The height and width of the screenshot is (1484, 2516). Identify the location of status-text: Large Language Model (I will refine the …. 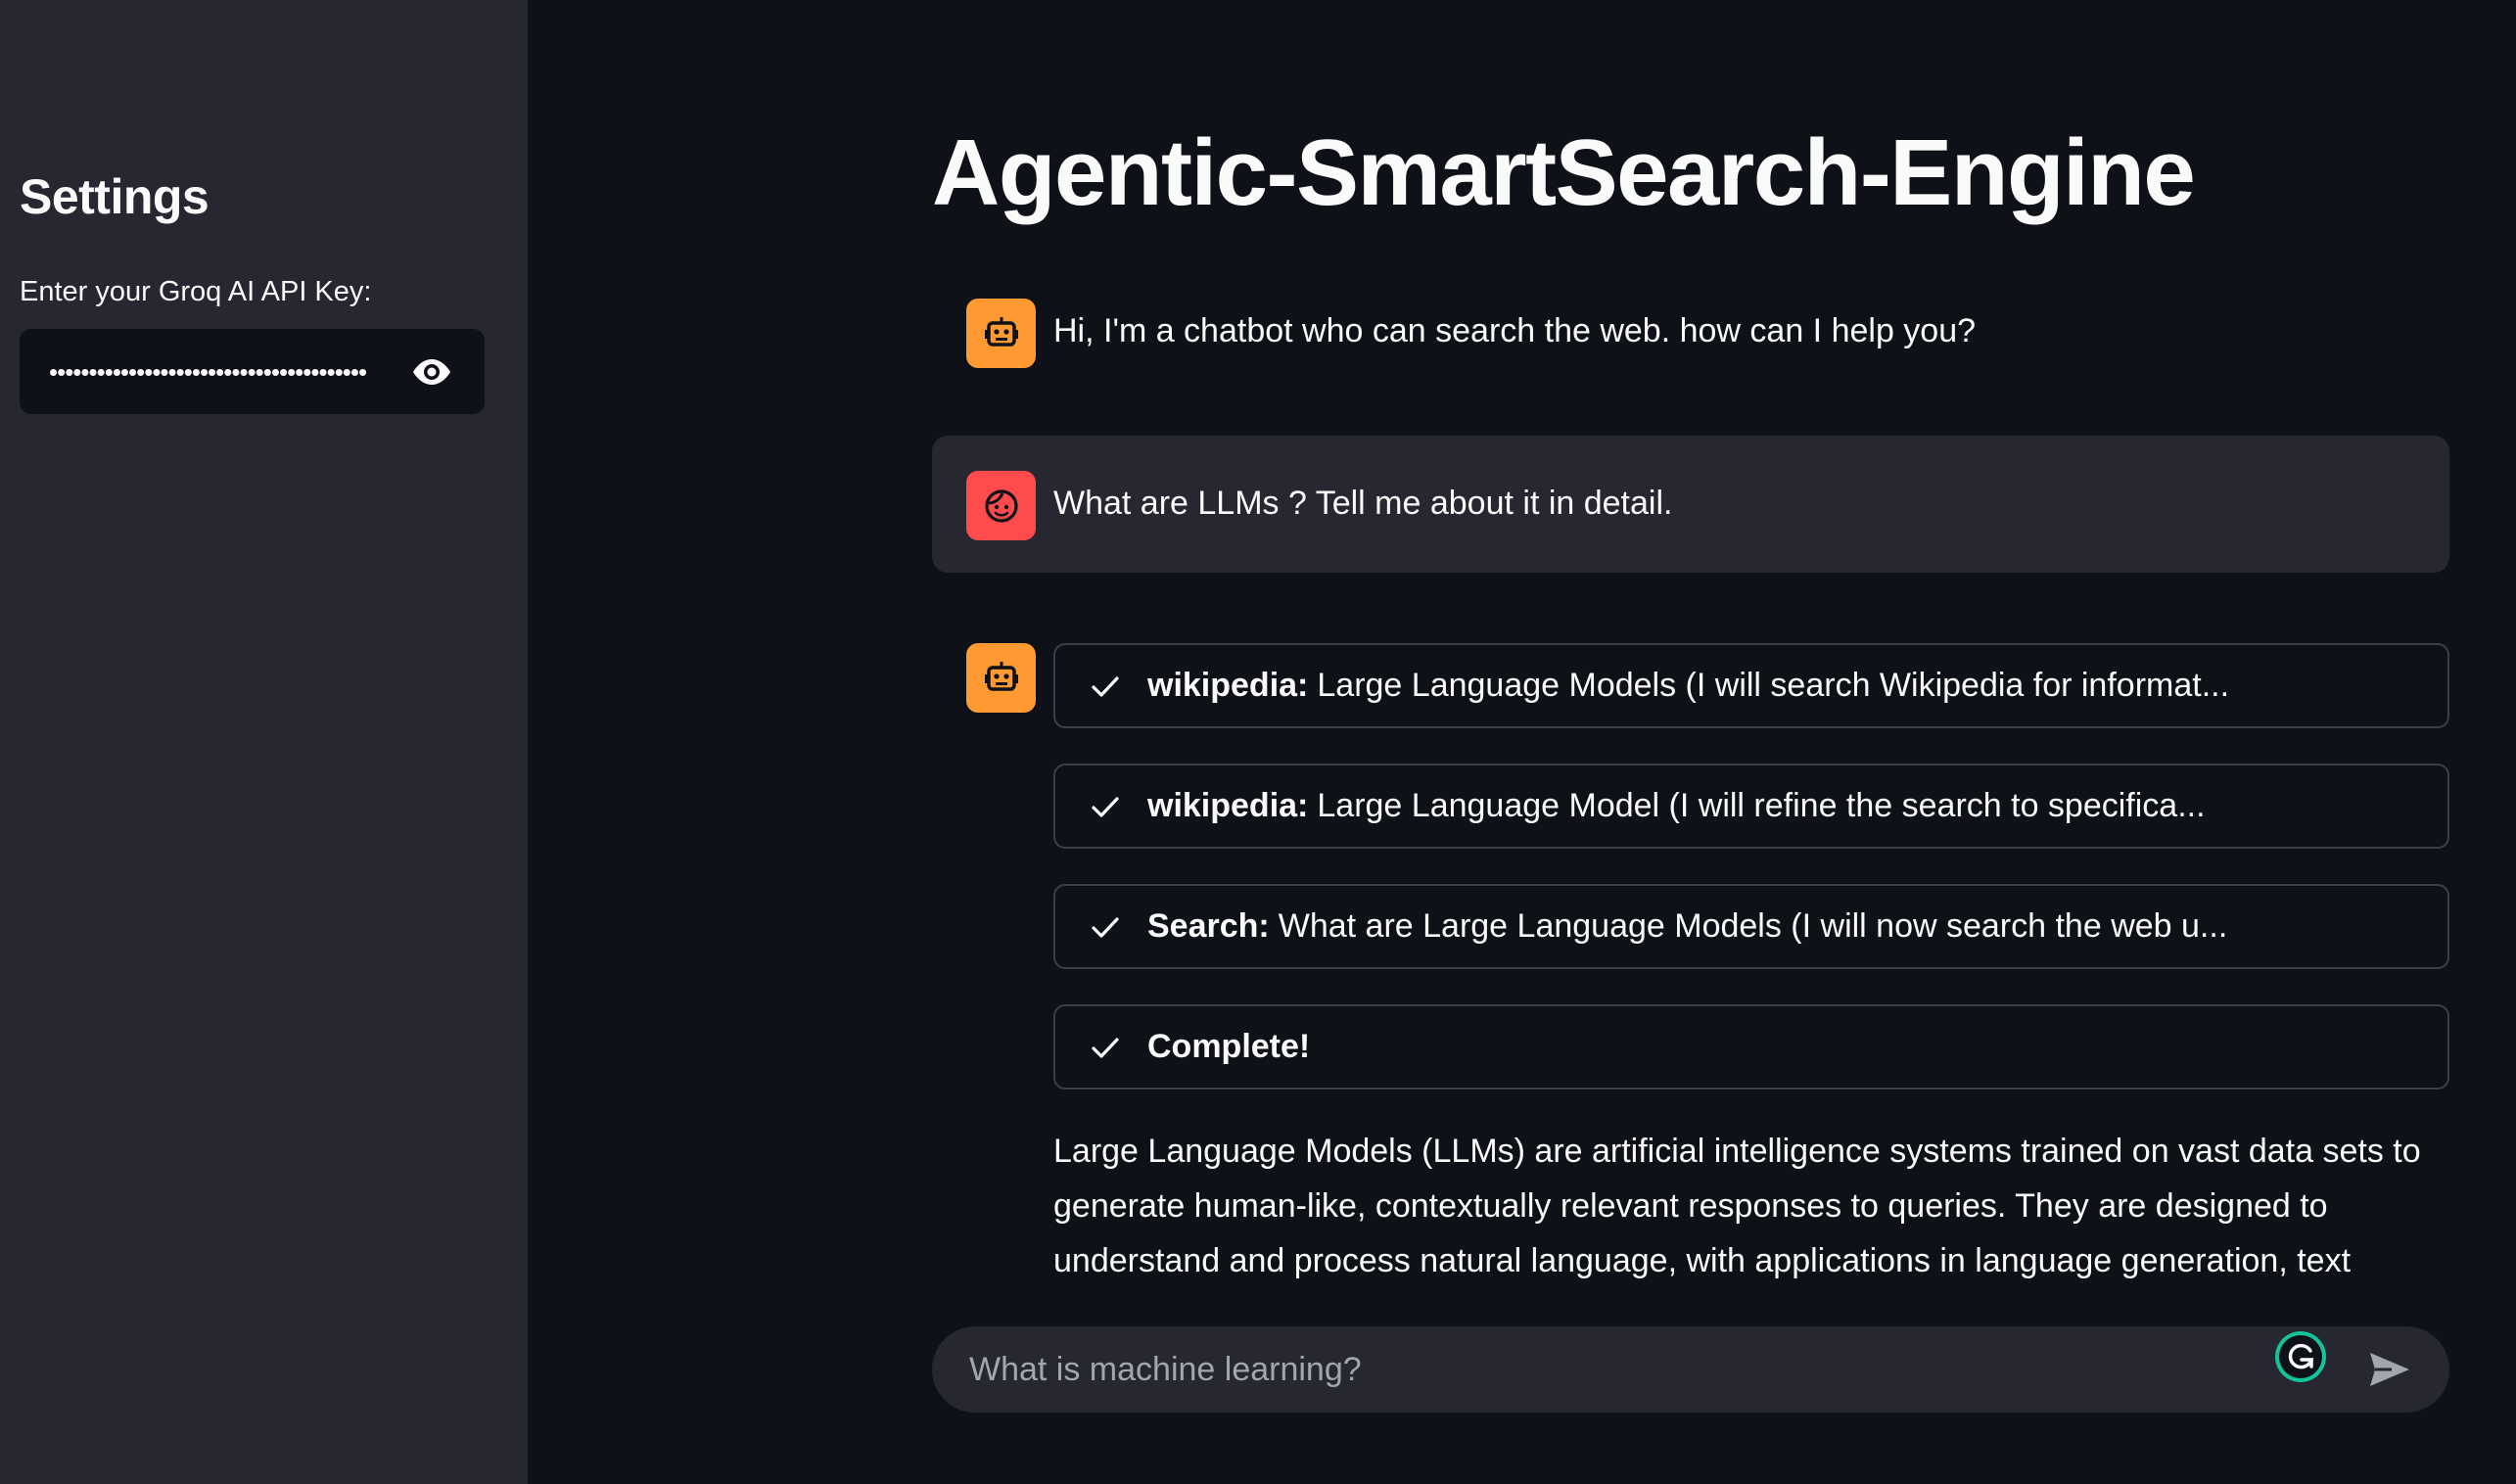
(1761, 805).